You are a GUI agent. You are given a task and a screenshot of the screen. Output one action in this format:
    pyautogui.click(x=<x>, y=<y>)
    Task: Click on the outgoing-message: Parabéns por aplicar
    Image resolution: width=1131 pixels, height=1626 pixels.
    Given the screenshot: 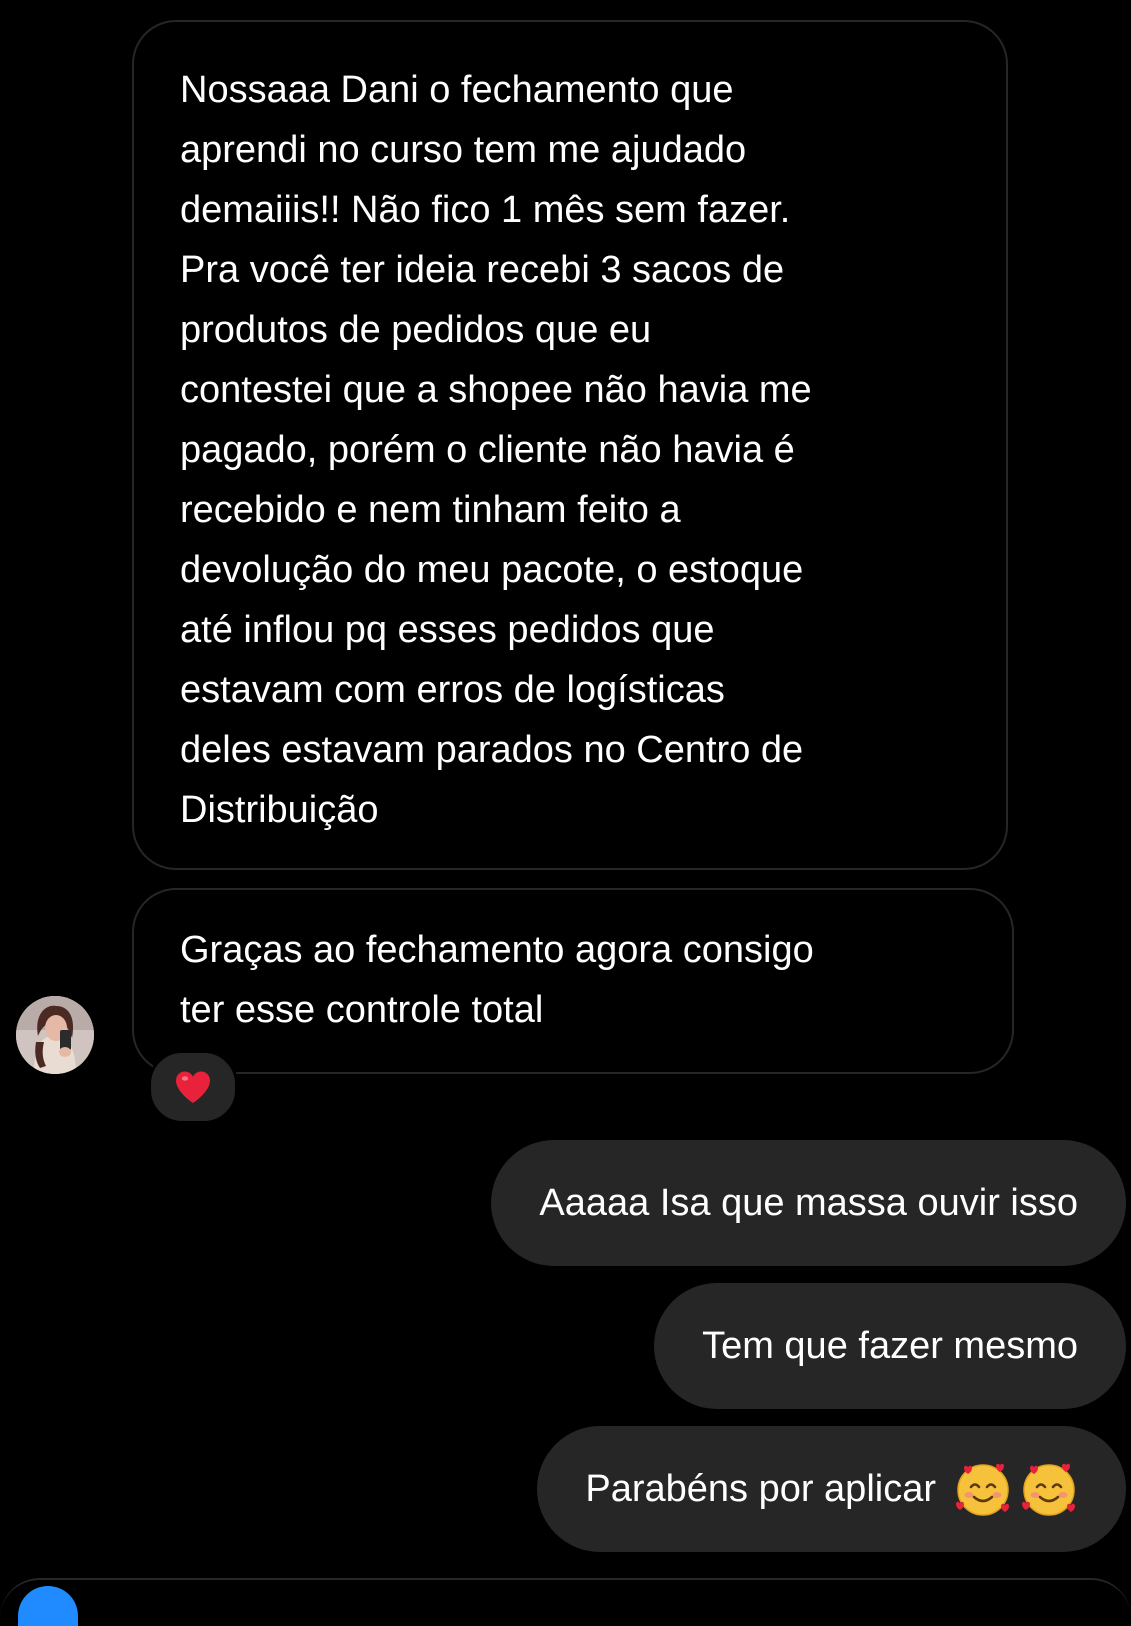 What is the action you would take?
    pyautogui.click(x=831, y=1489)
    